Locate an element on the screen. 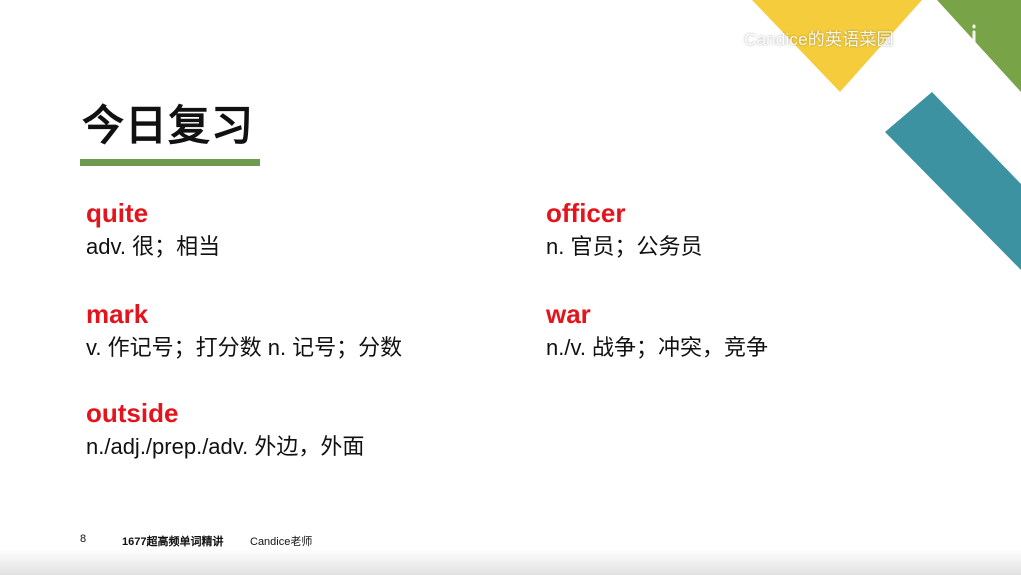 The image size is (1021, 575). vocab-definition: v. 作记号；打分数 n. 记号；分数 is located at coordinates (244, 347).